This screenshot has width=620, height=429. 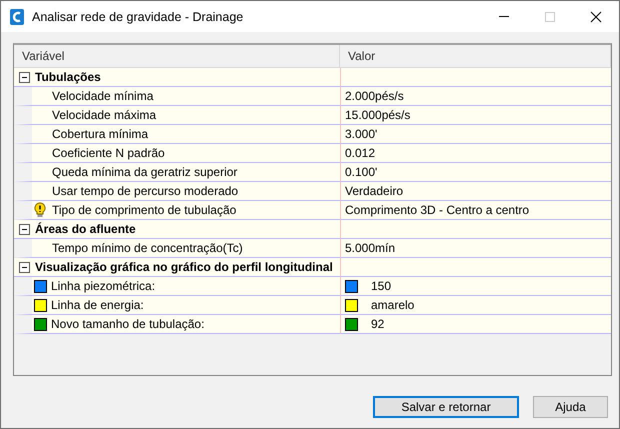 I want to click on property-value: Comprimento 3D - Centro a centro, so click(x=437, y=210).